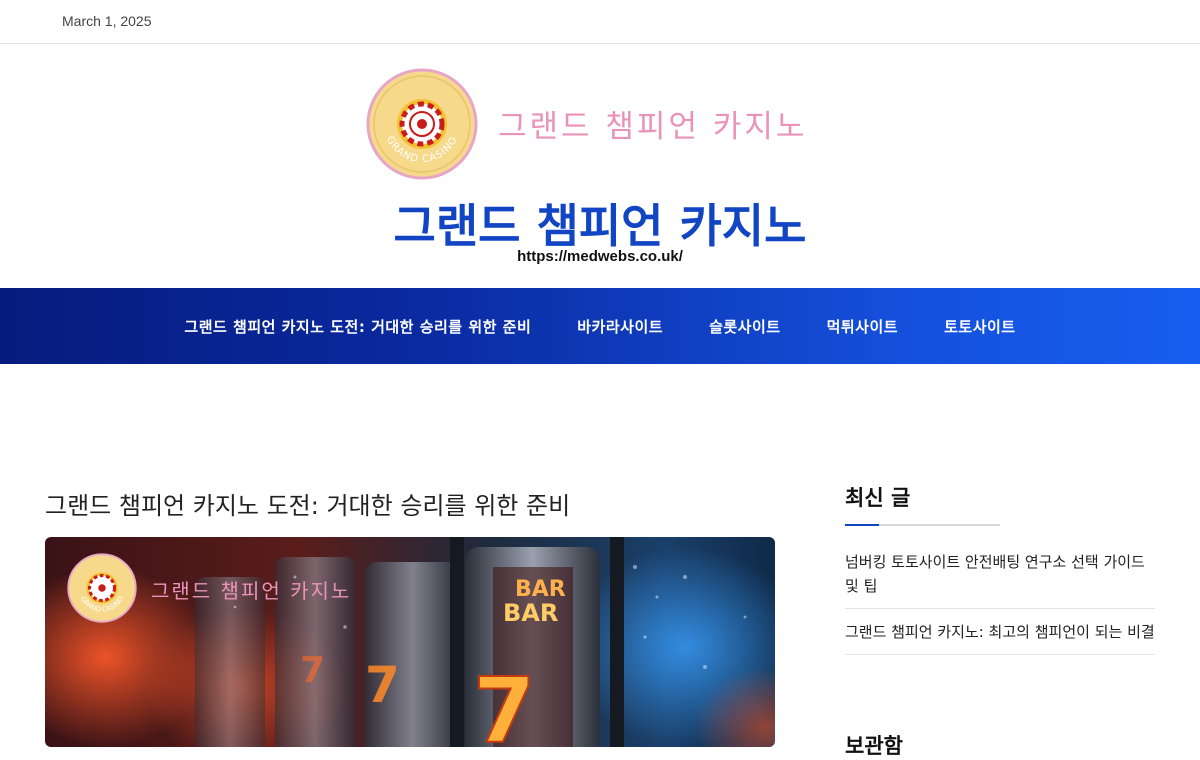 The height and width of the screenshot is (760, 1200). I want to click on nav-item-scam-verification: 먹튀사이트, so click(863, 326).